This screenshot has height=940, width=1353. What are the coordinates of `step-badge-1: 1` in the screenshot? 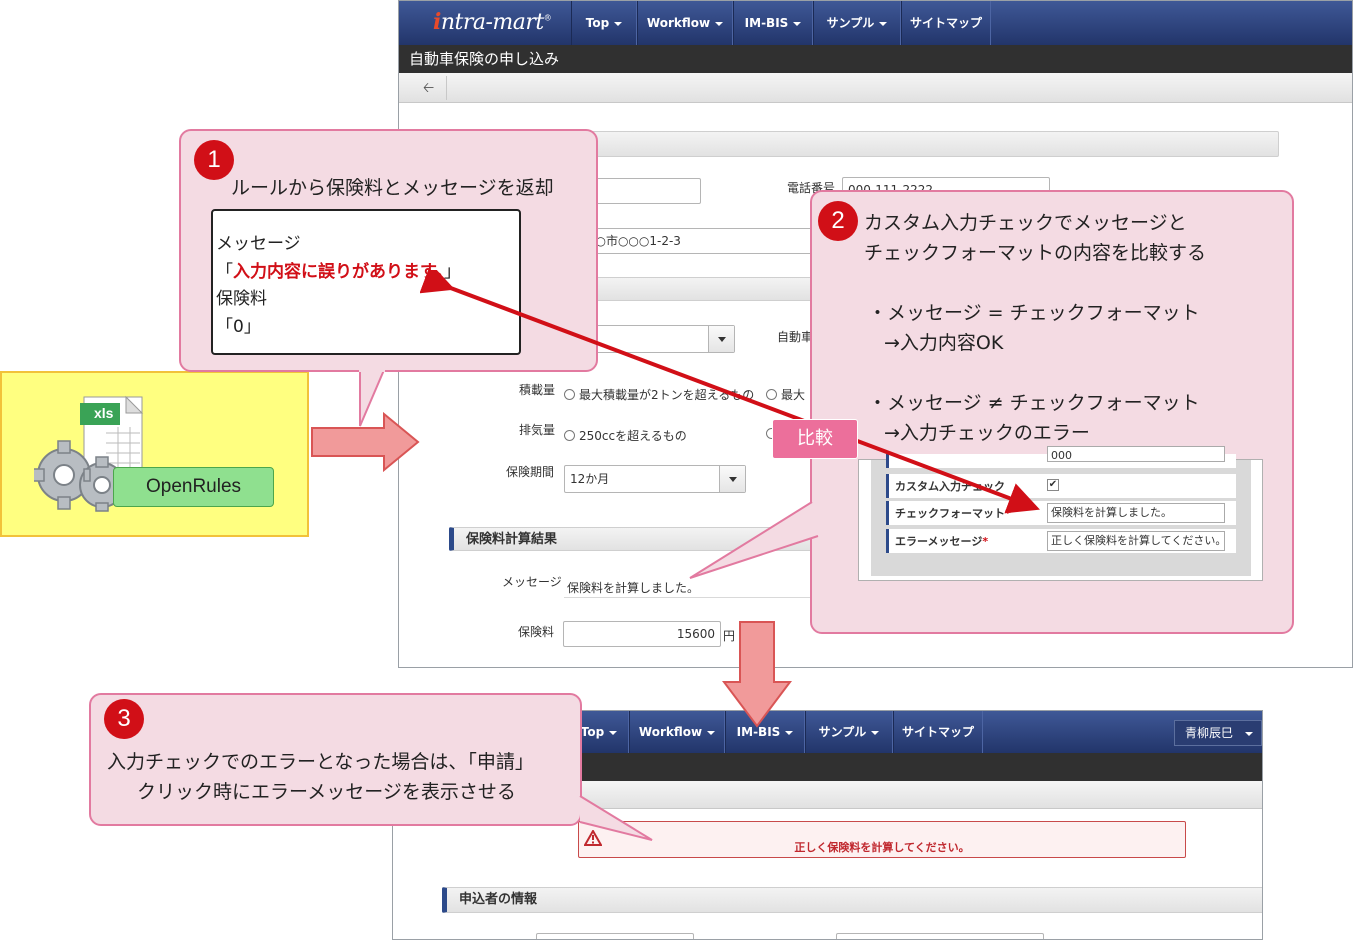 It's located at (214, 160).